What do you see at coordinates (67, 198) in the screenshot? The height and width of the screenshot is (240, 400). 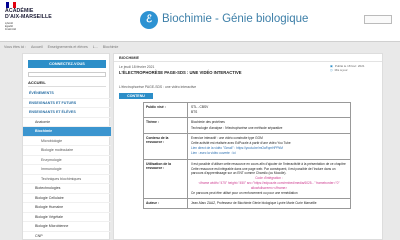 I see `sidebar-item: Biologie Cellulaire` at bounding box center [67, 198].